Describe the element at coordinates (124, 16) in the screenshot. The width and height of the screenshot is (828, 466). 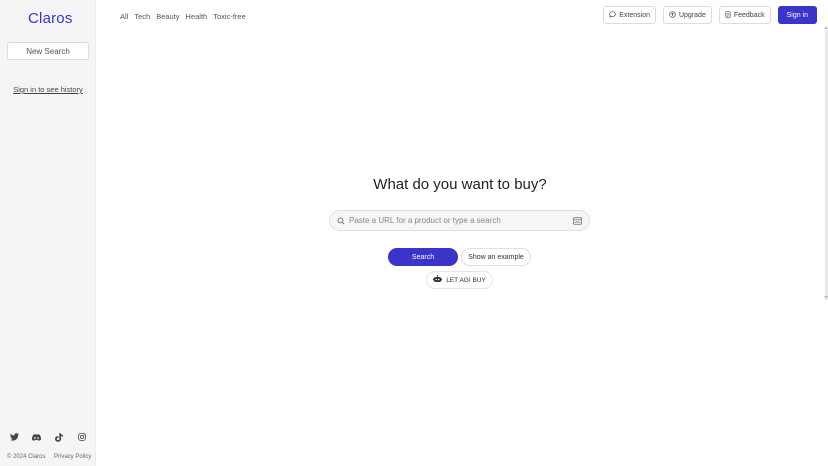
I see `nav-item-all: All` at that location.